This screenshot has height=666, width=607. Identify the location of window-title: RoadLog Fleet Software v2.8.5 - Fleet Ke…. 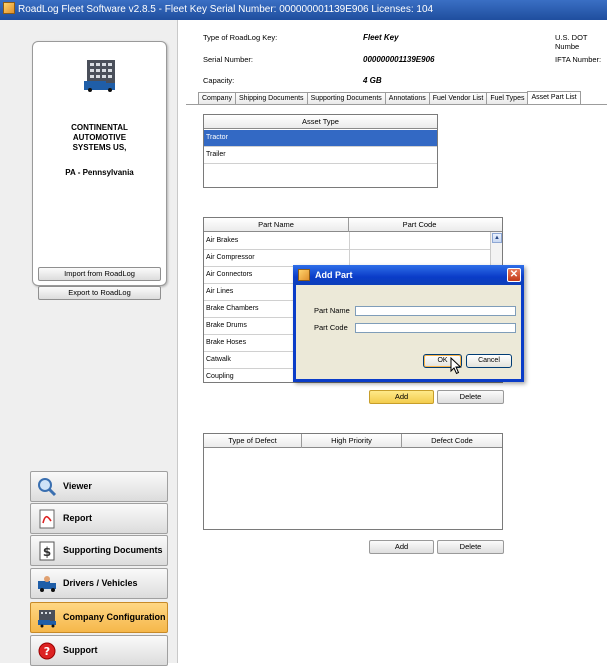
(226, 9).